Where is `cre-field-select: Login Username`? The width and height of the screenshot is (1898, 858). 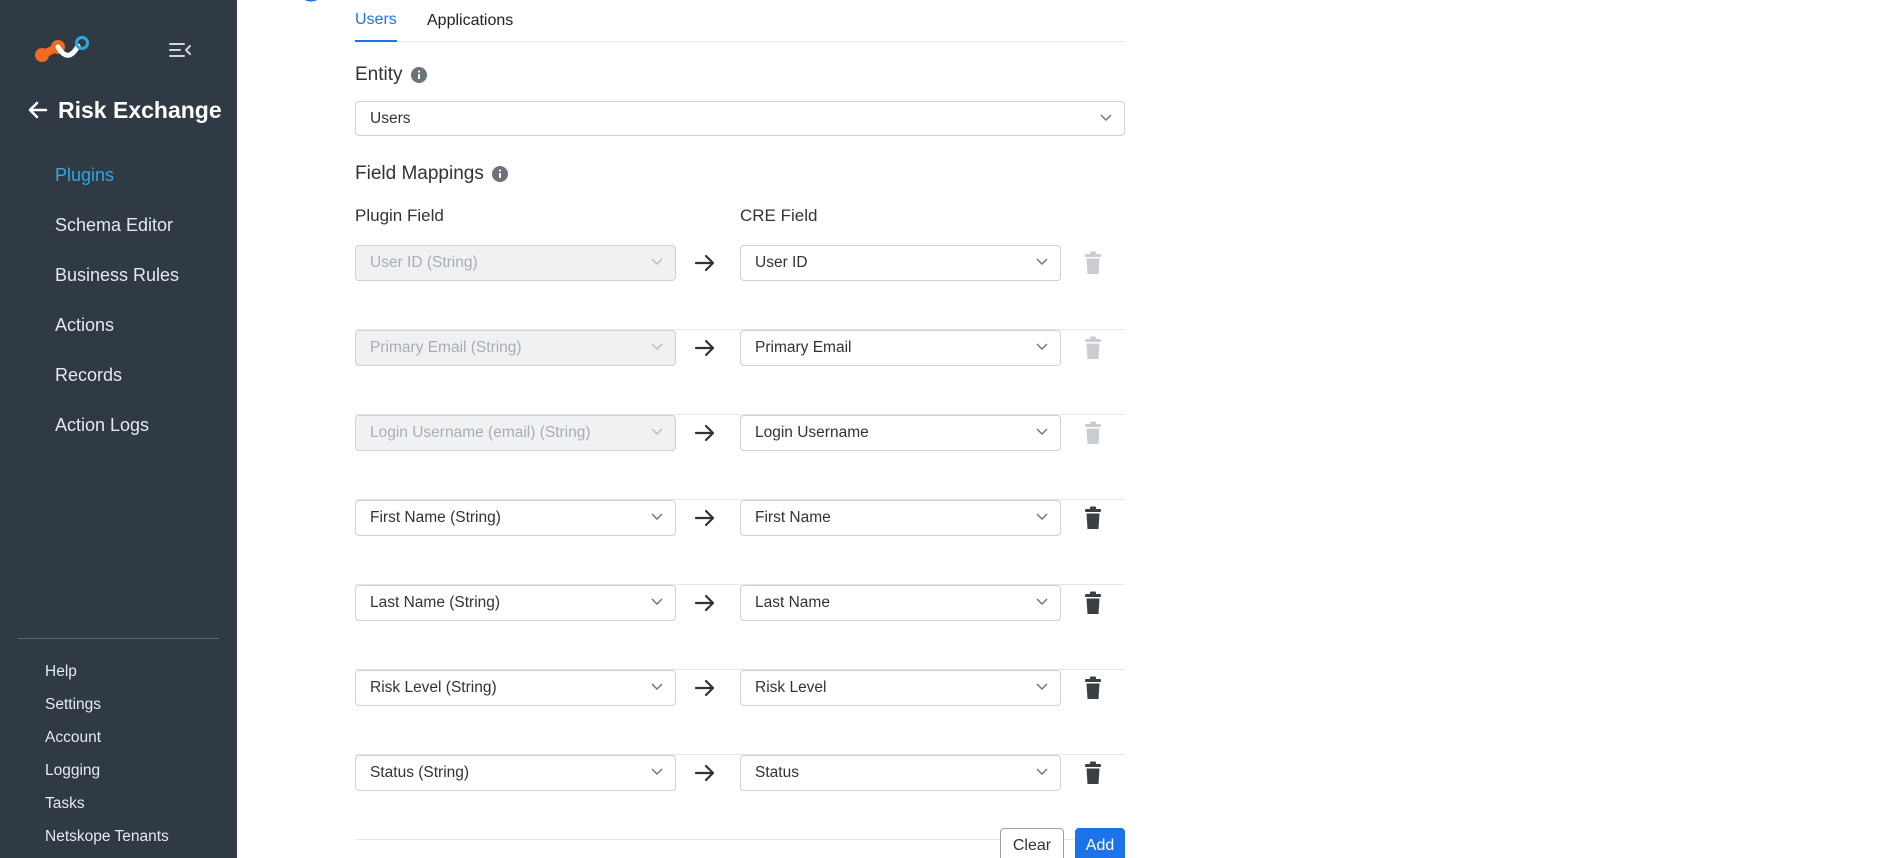 cre-field-select: Login Username is located at coordinates (900, 433).